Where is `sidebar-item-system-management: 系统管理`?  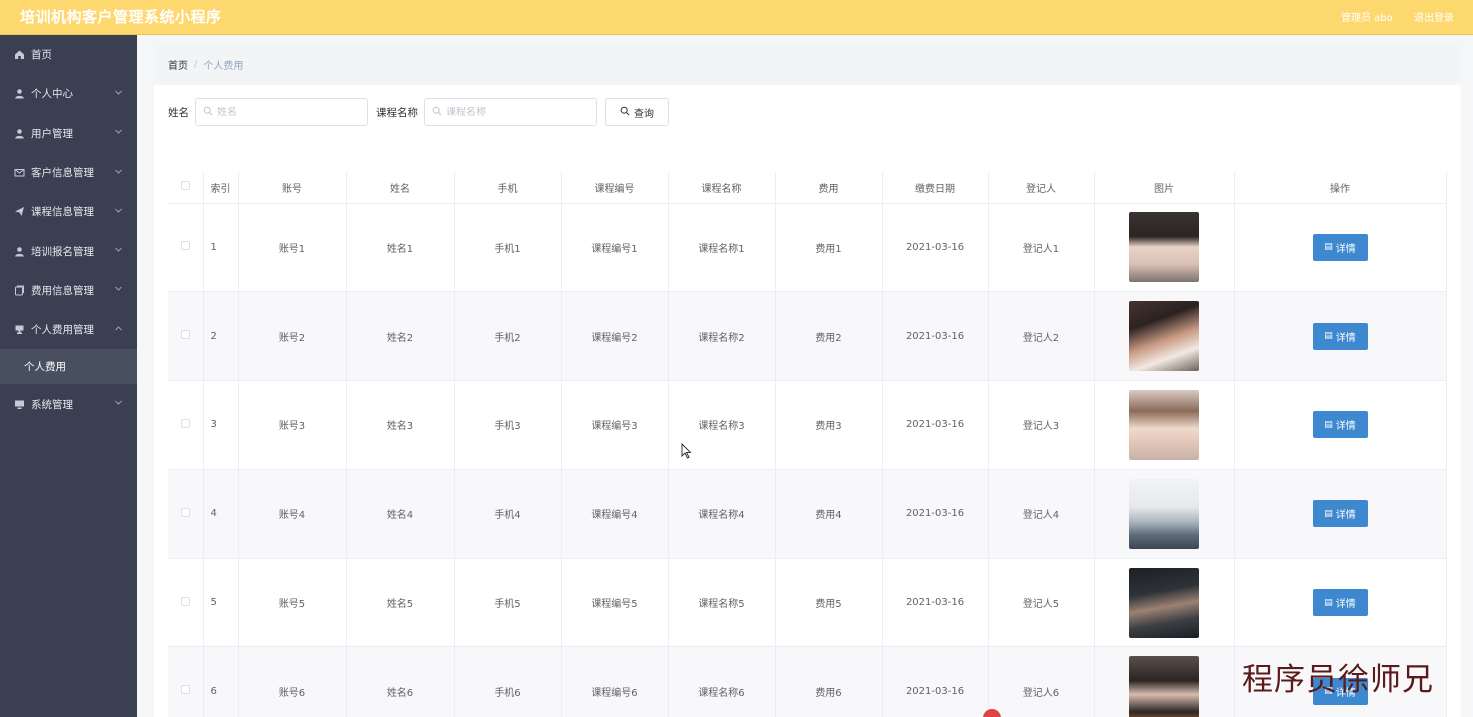 sidebar-item-system-management: 系统管理 is located at coordinates (68, 403).